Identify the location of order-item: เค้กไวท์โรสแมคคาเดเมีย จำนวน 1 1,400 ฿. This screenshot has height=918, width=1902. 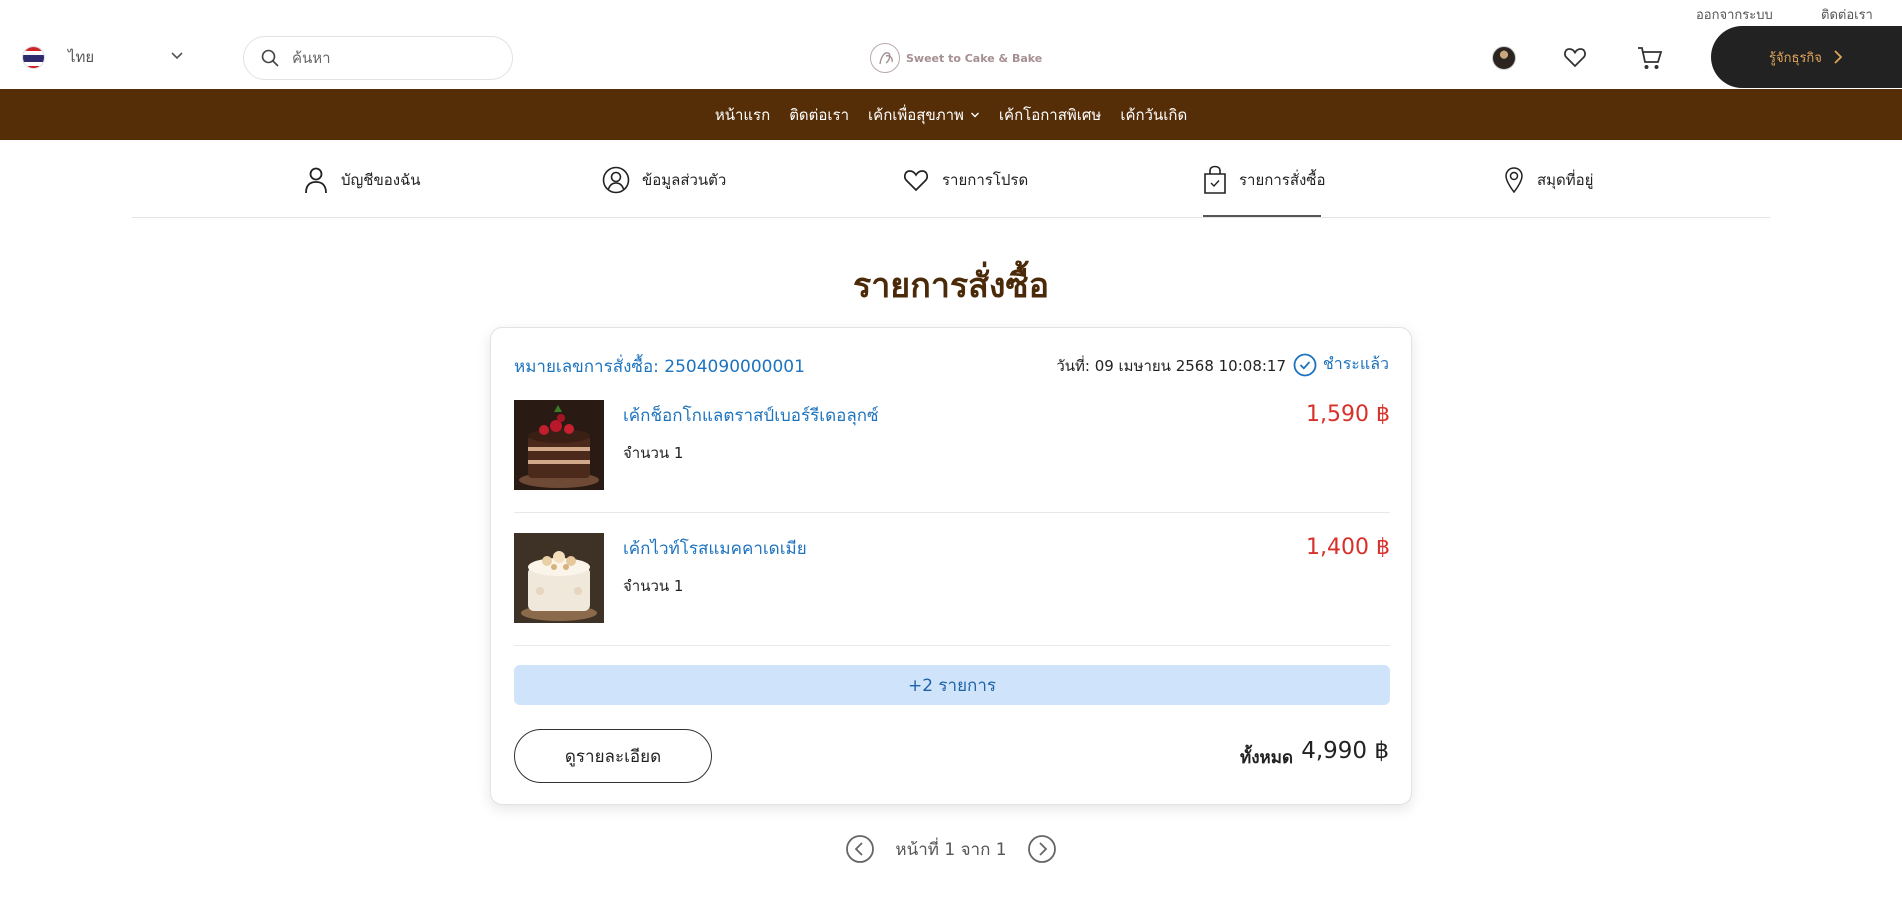
(952, 589).